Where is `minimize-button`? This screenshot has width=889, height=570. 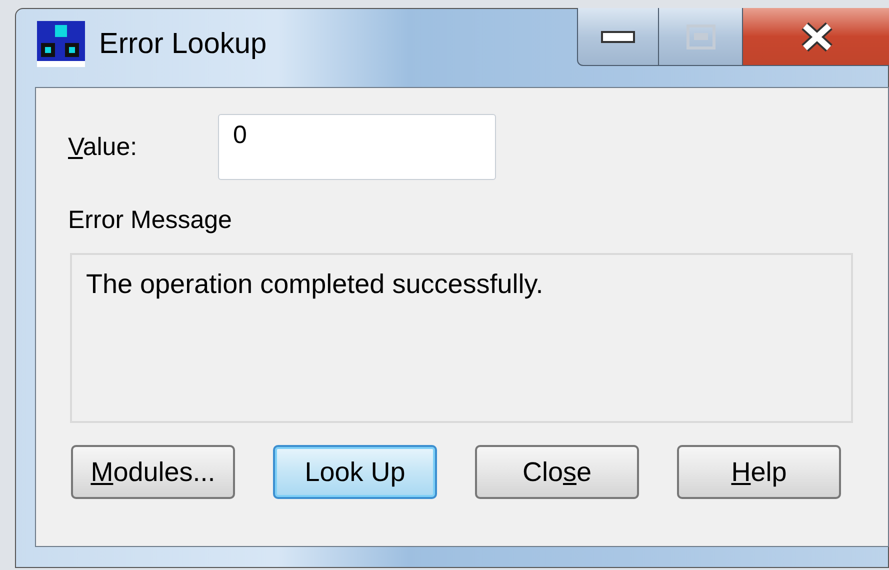 minimize-button is located at coordinates (618, 37).